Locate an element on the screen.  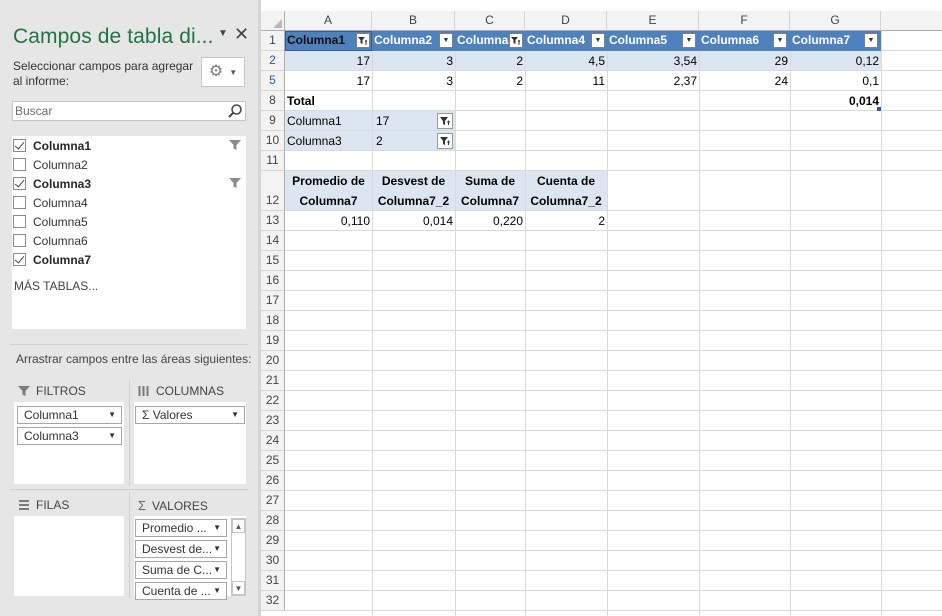
filter-pill-columna1: Columna1 ▼ is located at coordinates (69, 415).